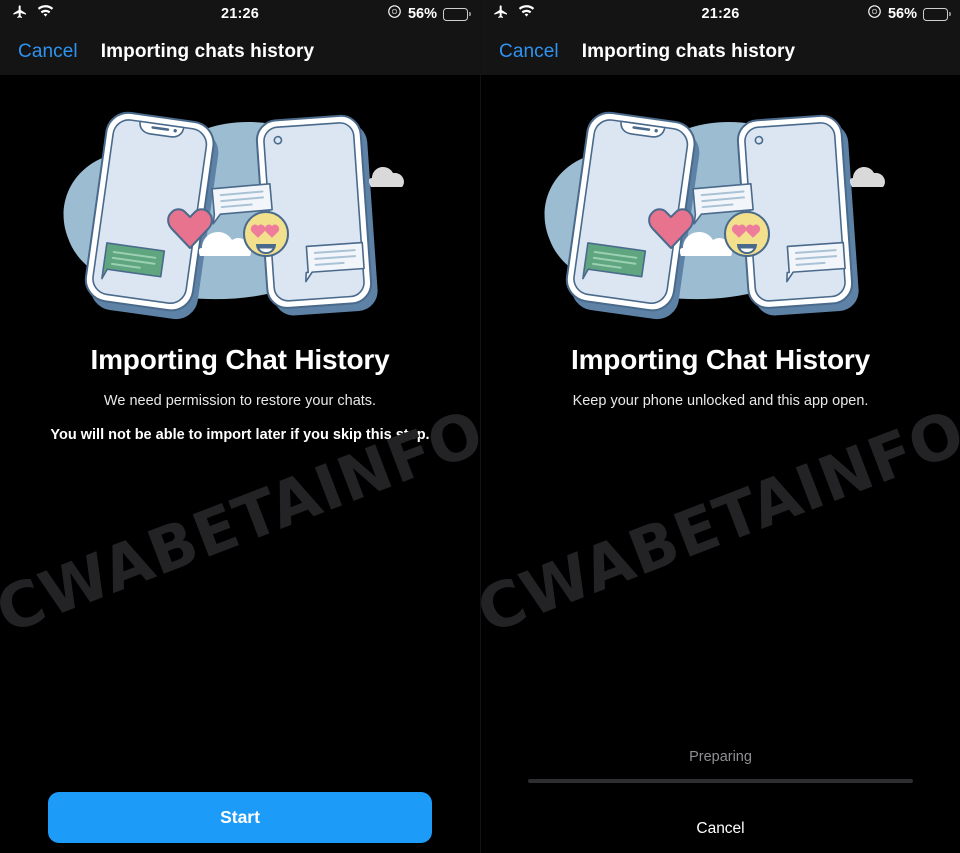 This screenshot has height=853, width=960. What do you see at coordinates (720, 757) in the screenshot?
I see `progress-status-label: Preparing` at bounding box center [720, 757].